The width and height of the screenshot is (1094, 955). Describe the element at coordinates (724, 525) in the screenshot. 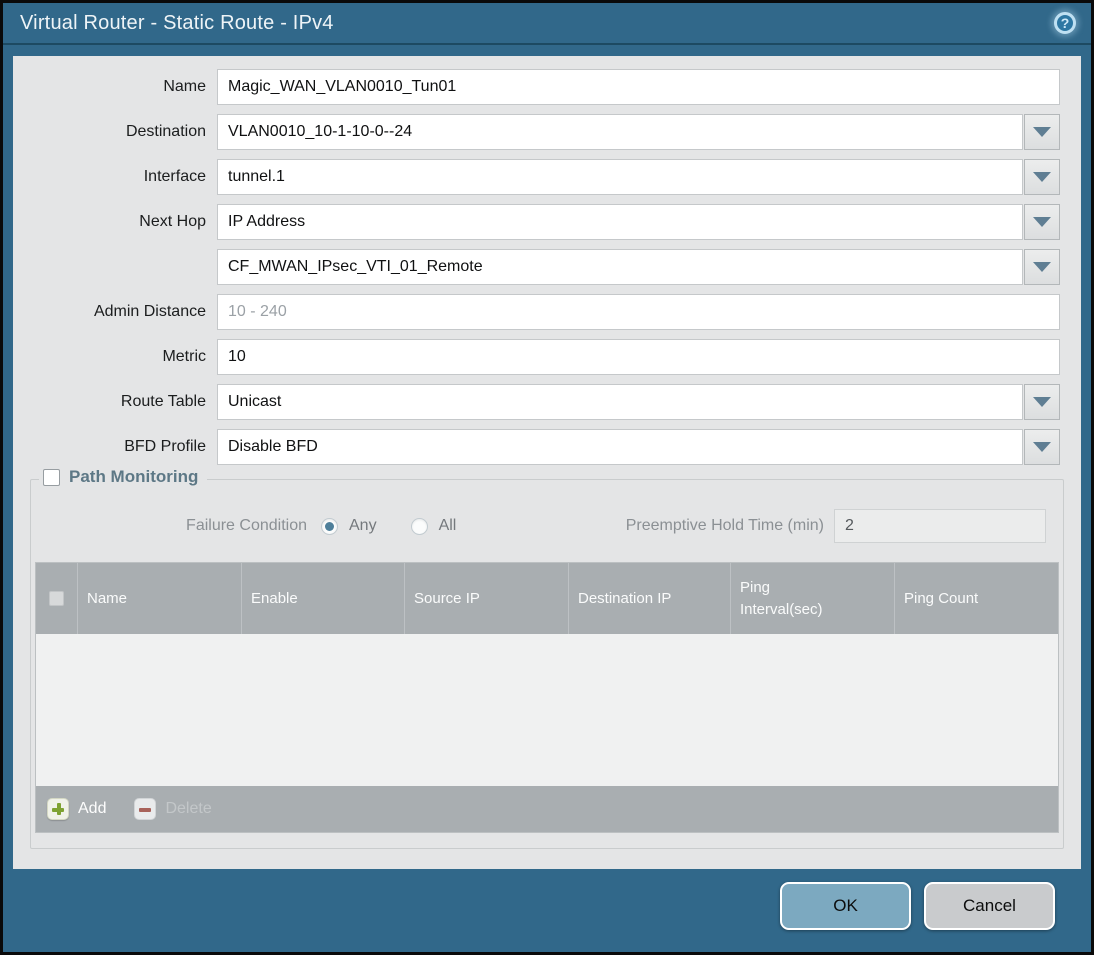

I see `preemptive-hold-time-label: Preemptive Hold Time (min)` at that location.